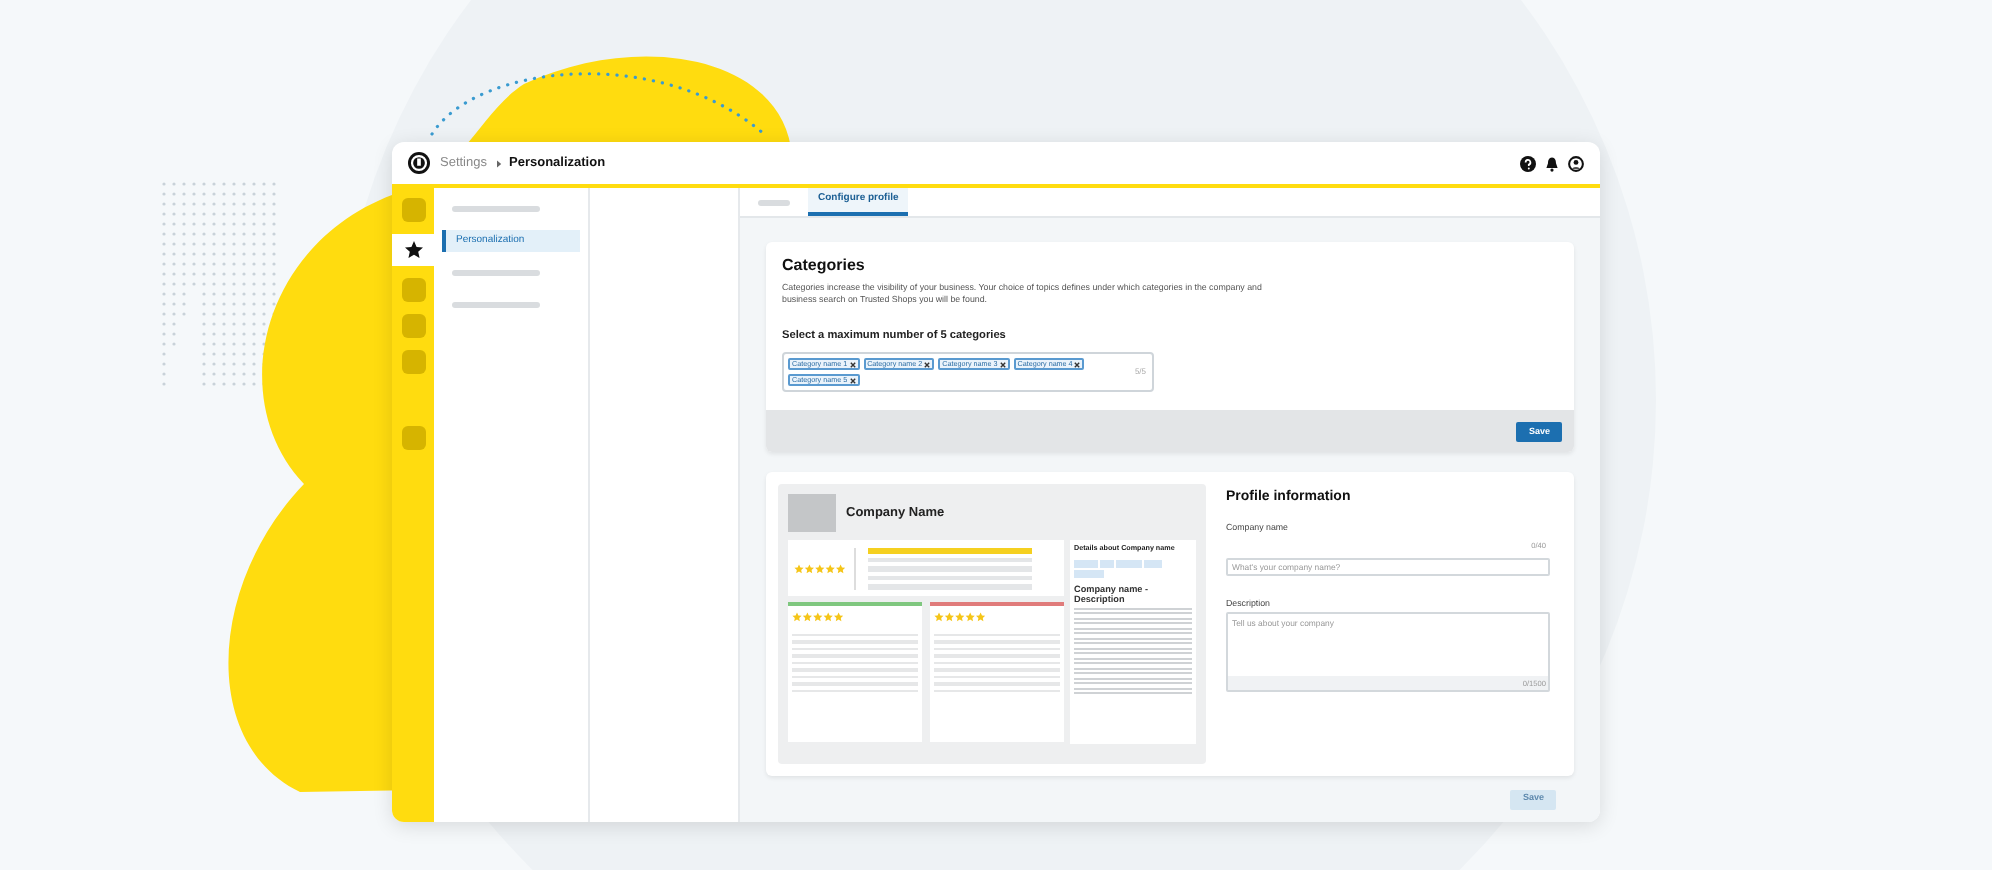 The width and height of the screenshot is (1992, 870). I want to click on card-title: Categories, so click(824, 266).